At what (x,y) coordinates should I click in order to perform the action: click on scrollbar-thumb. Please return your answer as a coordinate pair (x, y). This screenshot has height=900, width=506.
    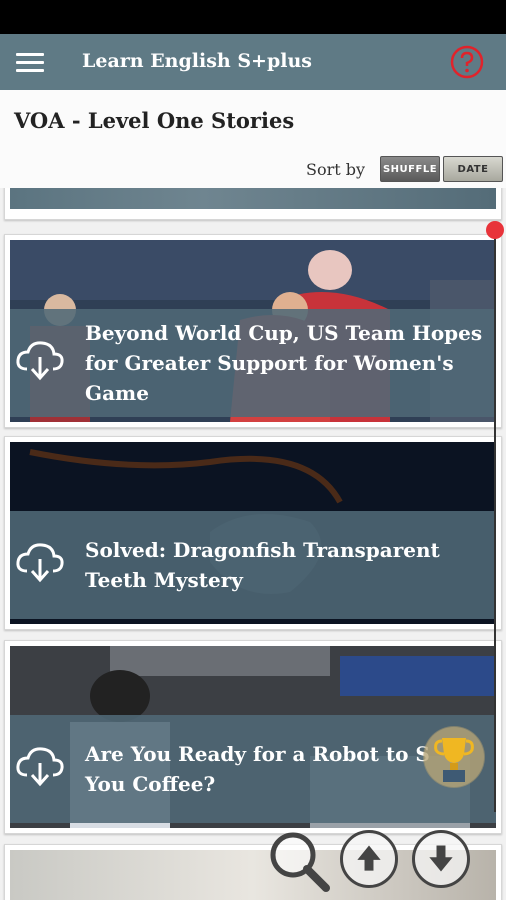
    Looking at the image, I should click on (495, 230).